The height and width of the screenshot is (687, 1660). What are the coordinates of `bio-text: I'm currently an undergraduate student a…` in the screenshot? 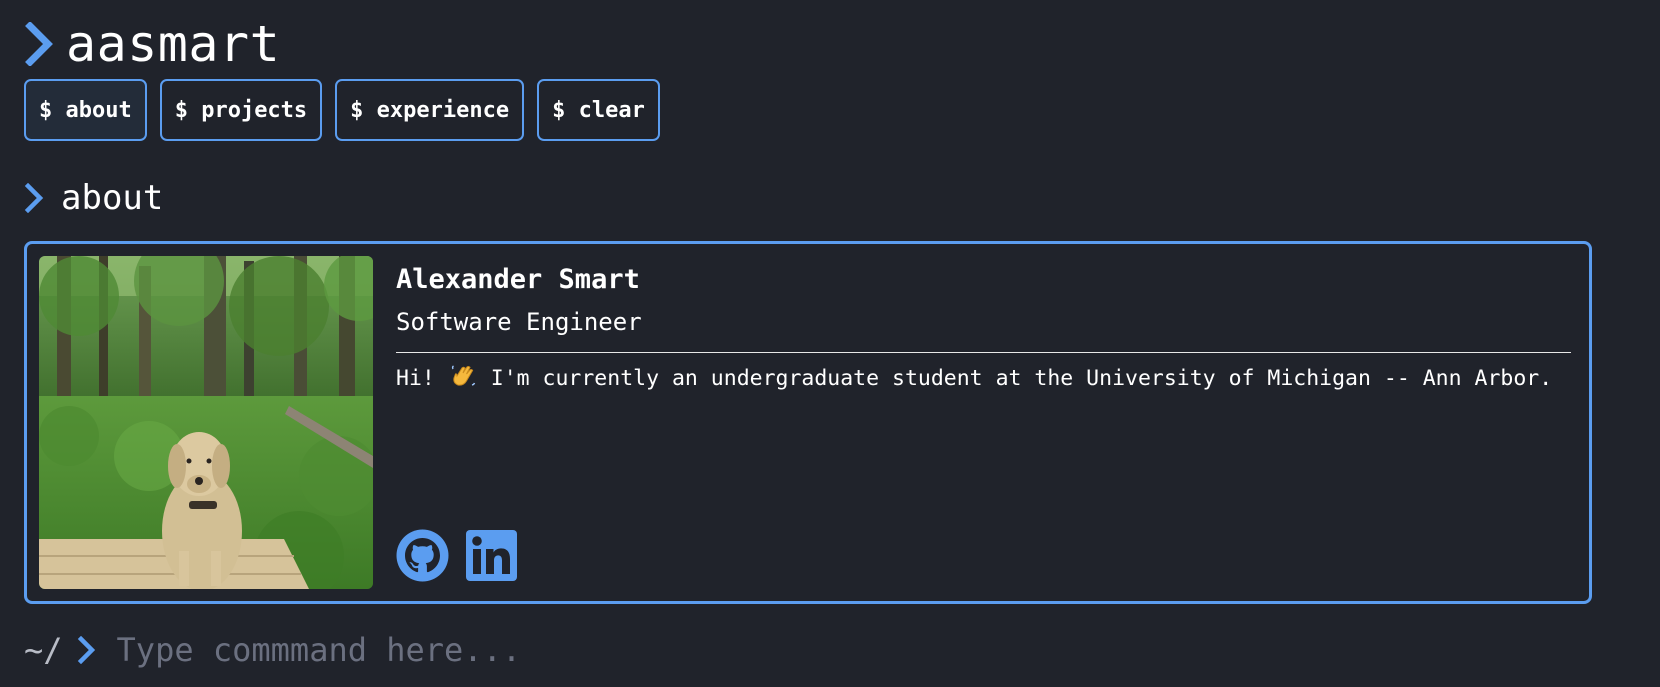 It's located at (1021, 378).